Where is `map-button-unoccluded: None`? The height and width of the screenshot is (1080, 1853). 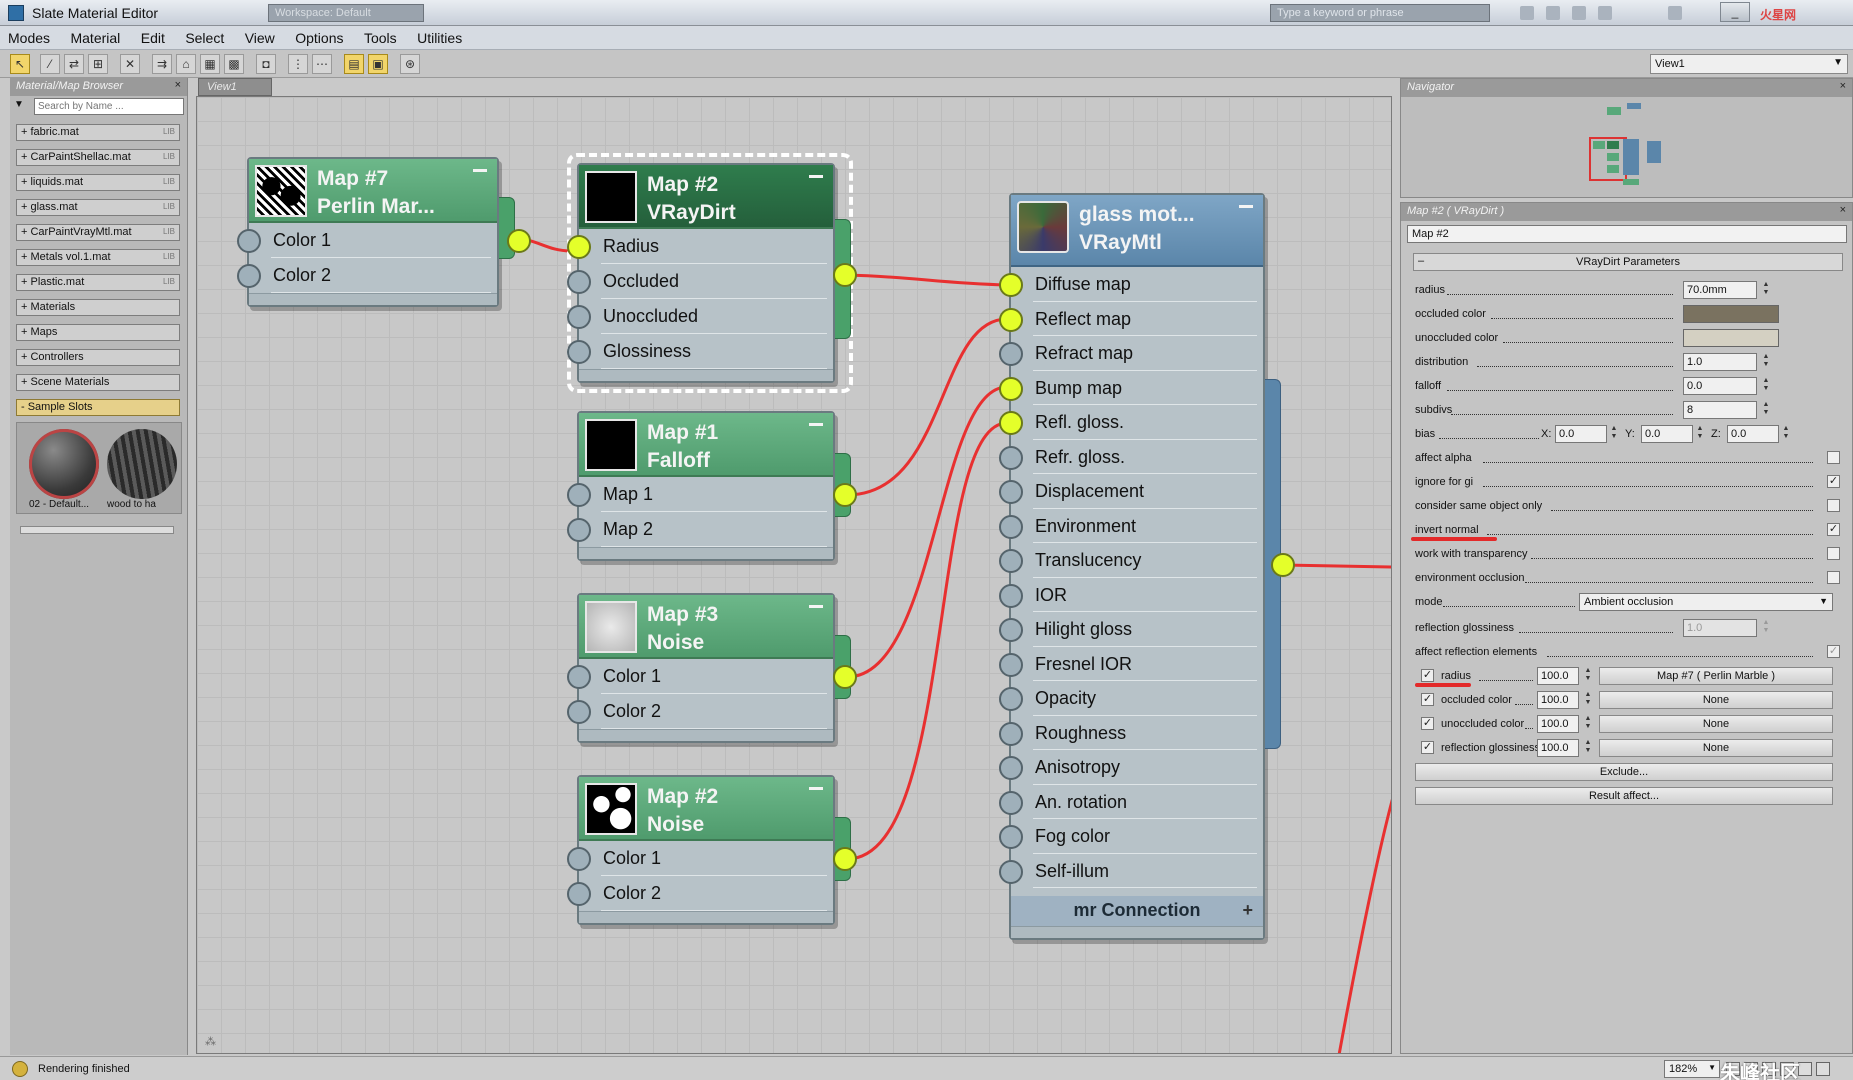
map-button-unoccluded: None is located at coordinates (1716, 724).